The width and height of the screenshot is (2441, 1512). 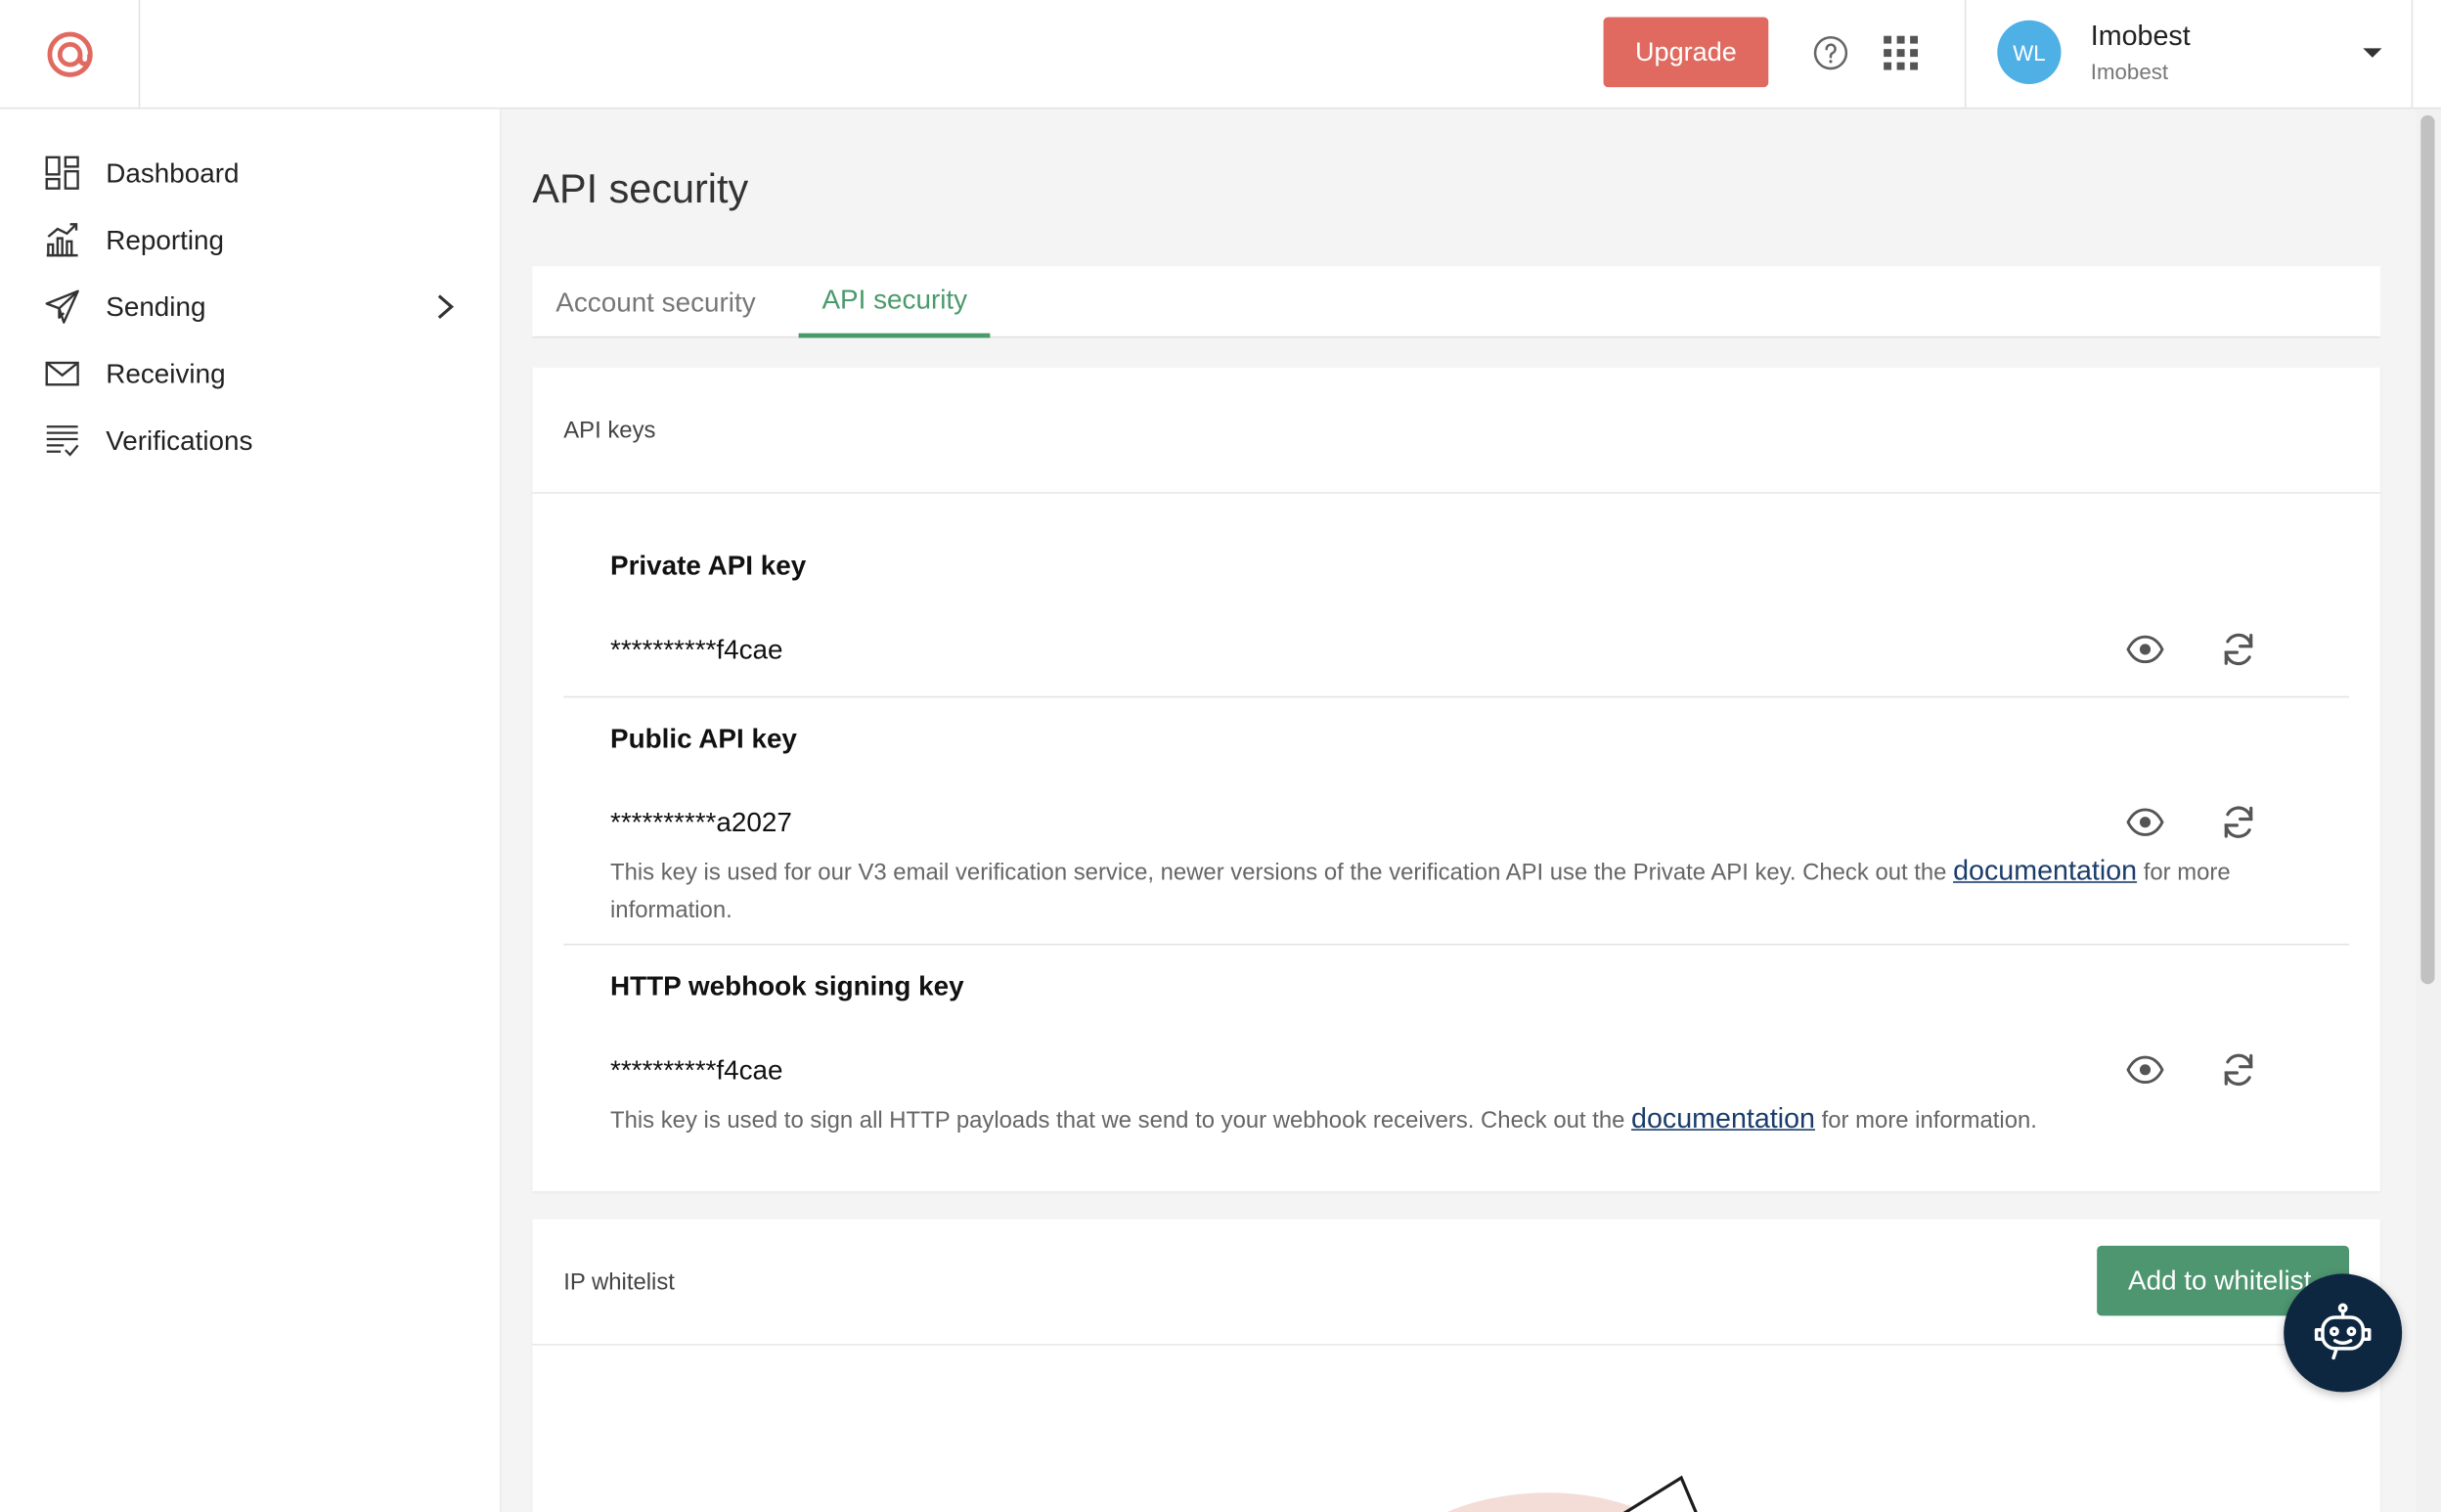 I want to click on api-keys-heading: API keys, so click(x=1456, y=431).